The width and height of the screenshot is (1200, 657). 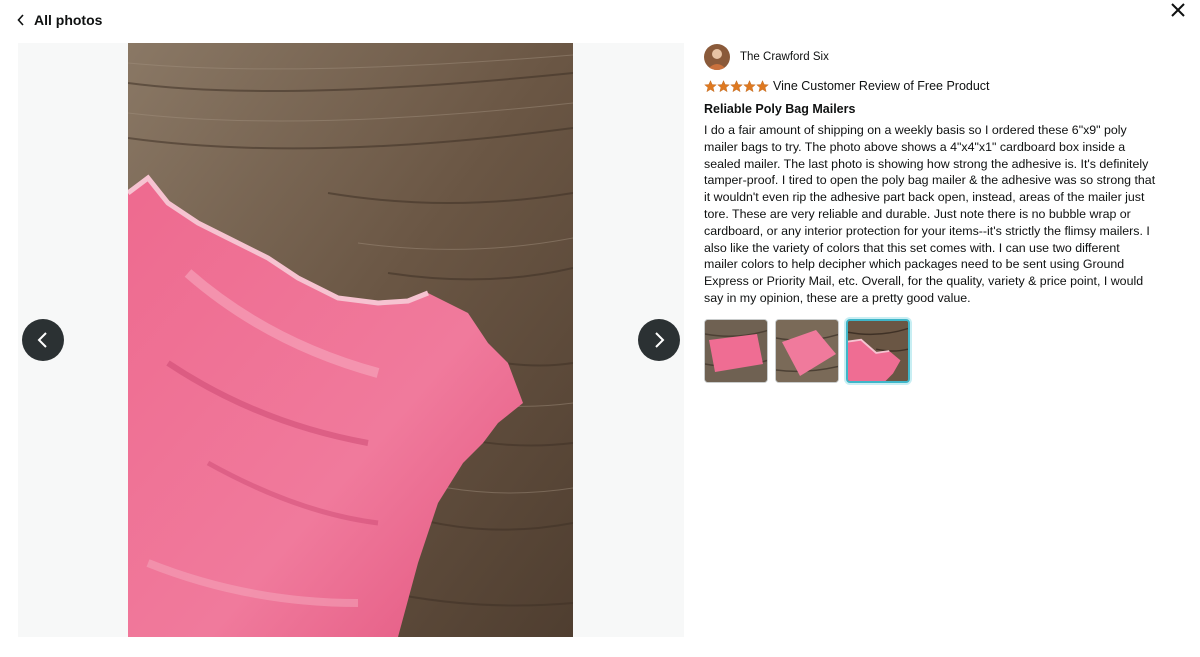 I want to click on previous-photo-button, so click(x=43, y=340).